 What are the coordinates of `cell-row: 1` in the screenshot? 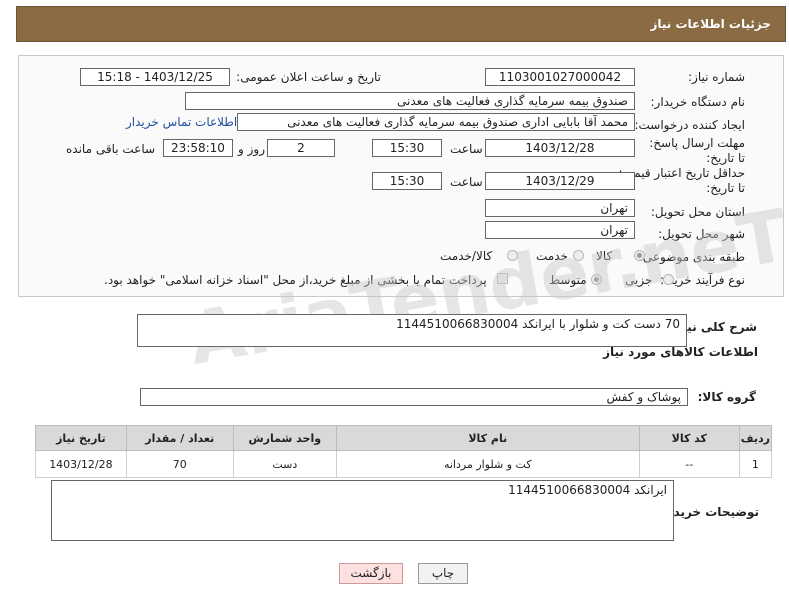 It's located at (755, 464).